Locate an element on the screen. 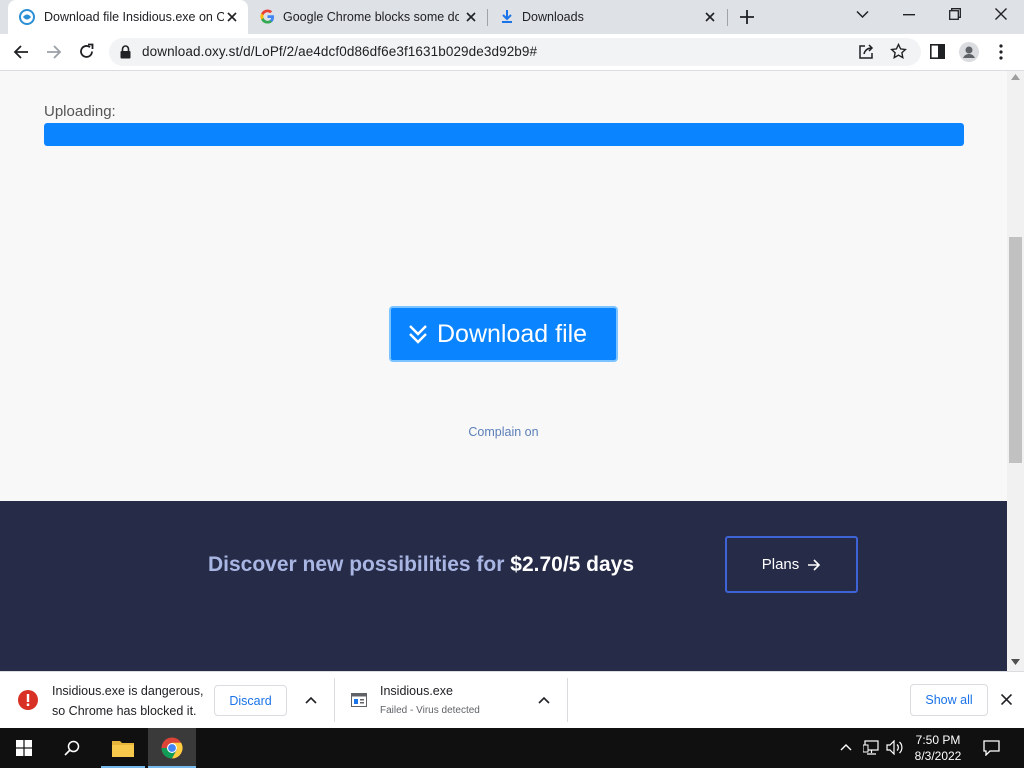 This screenshot has width=1024, height=768. download-file-label: Download file is located at coordinates (512, 333).